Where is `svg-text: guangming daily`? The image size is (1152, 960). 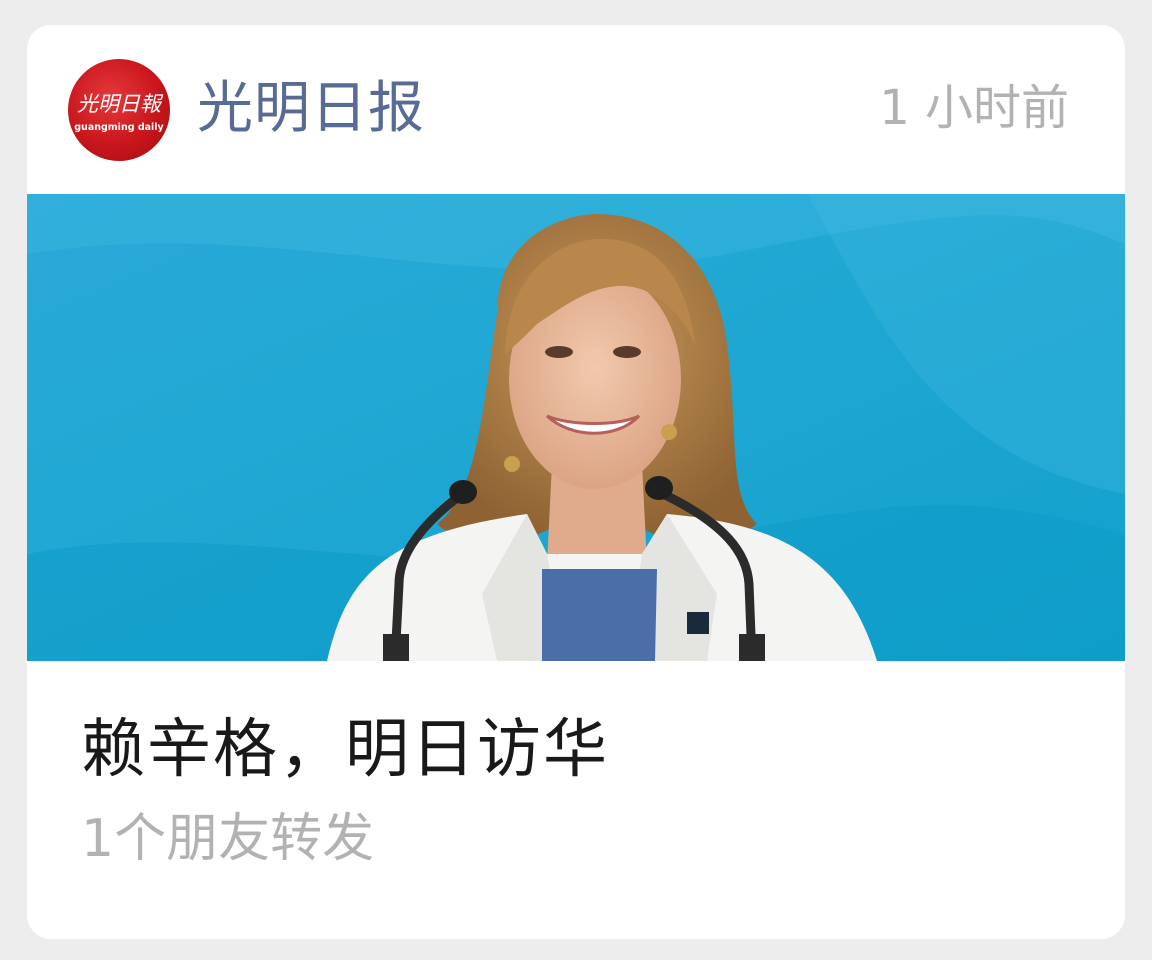
svg-text: guangming daily is located at coordinates (119, 127).